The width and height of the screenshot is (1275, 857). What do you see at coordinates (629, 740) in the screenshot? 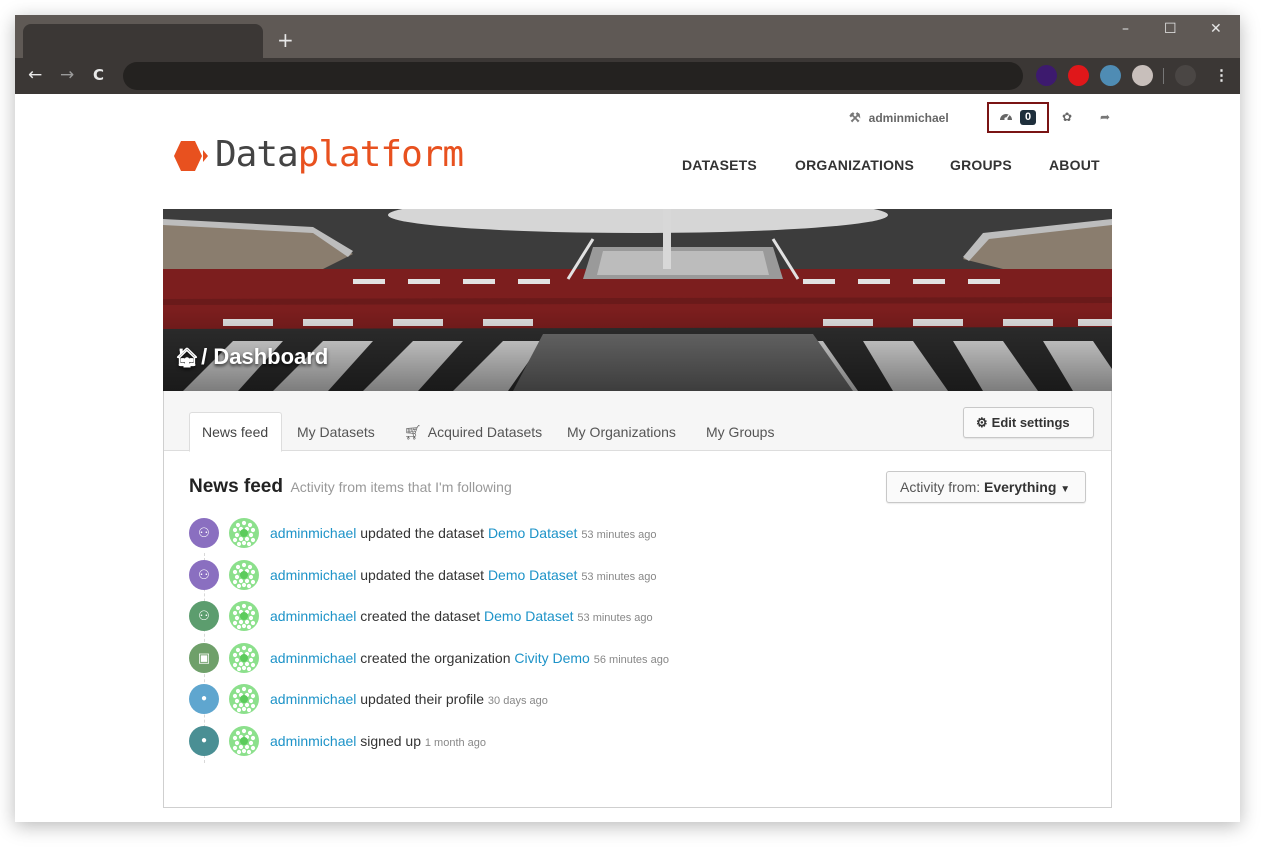
I see `activity-item: ● adminmichael signed up 1 month ago` at bounding box center [629, 740].